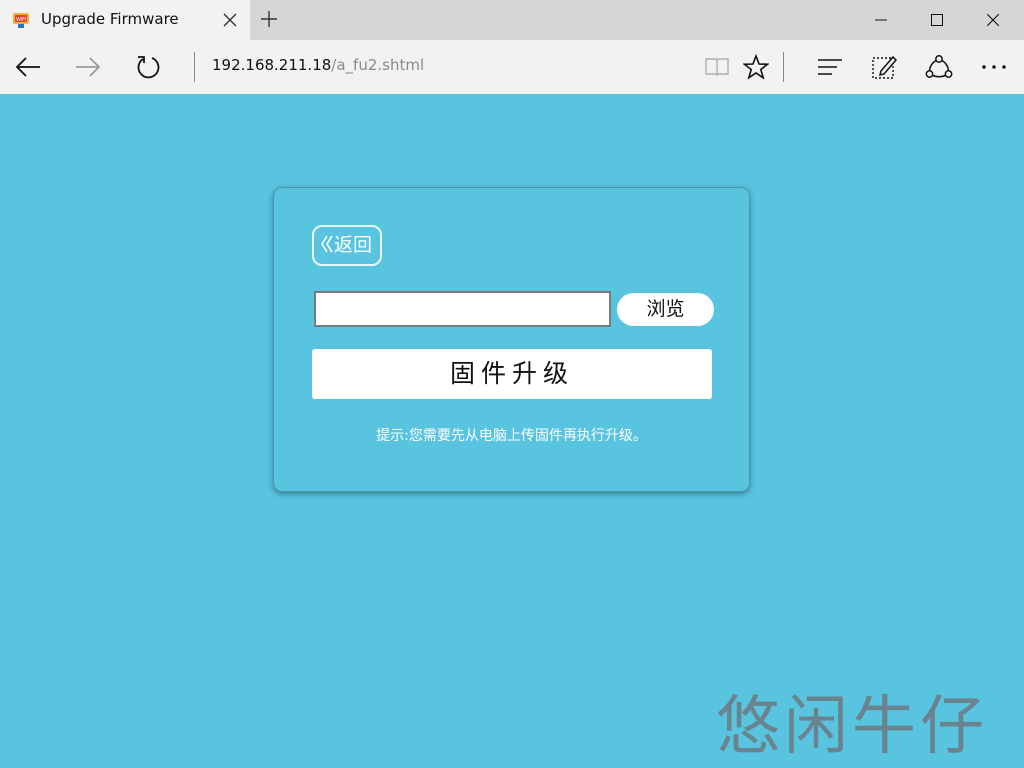  I want to click on tab-close-icon, so click(230, 20).